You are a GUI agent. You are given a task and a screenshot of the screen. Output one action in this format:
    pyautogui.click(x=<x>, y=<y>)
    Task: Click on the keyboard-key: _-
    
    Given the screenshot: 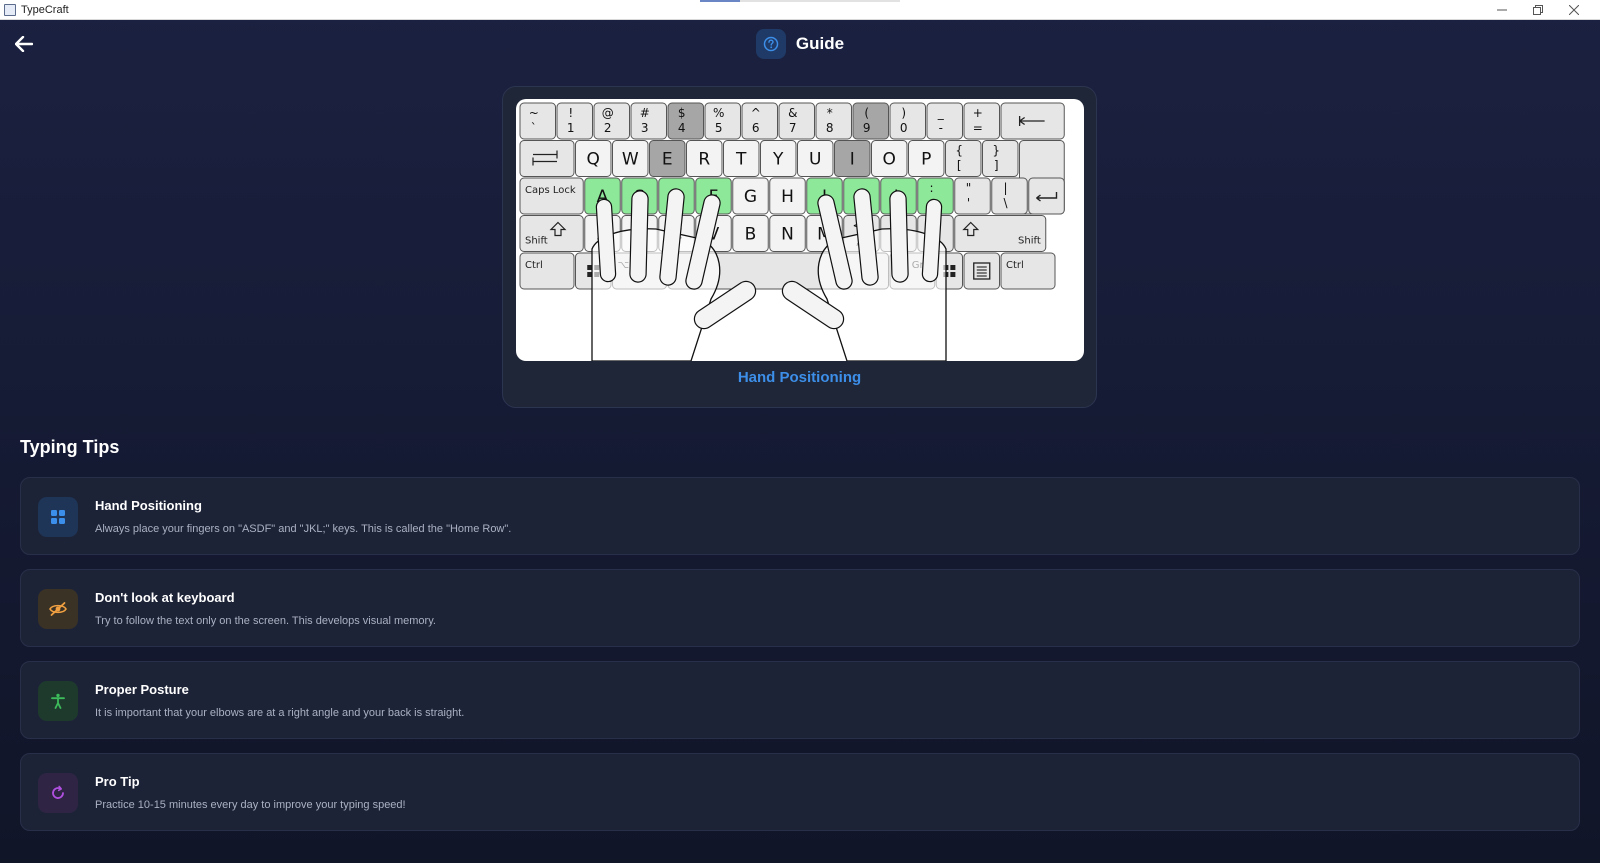 What is the action you would take?
    pyautogui.click(x=944, y=121)
    